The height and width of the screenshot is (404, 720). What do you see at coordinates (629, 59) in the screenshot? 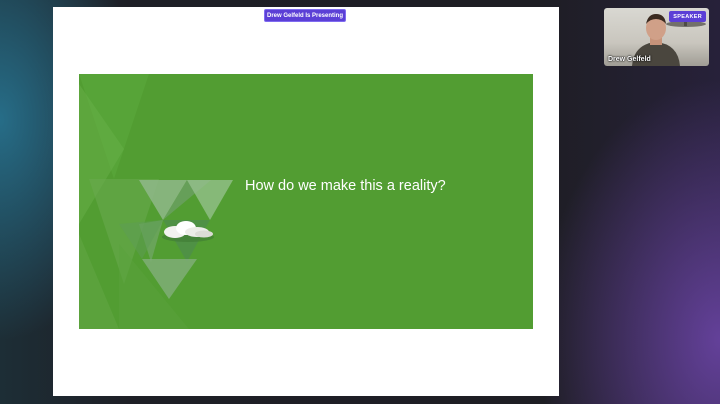
I see `speaker-name: Drew Gelfeld` at bounding box center [629, 59].